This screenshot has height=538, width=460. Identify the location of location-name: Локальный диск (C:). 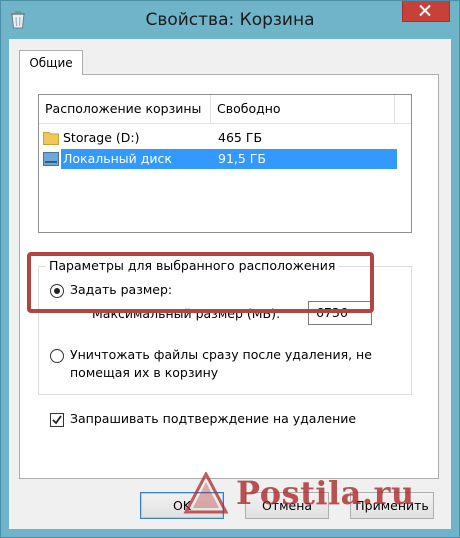
(129, 167).